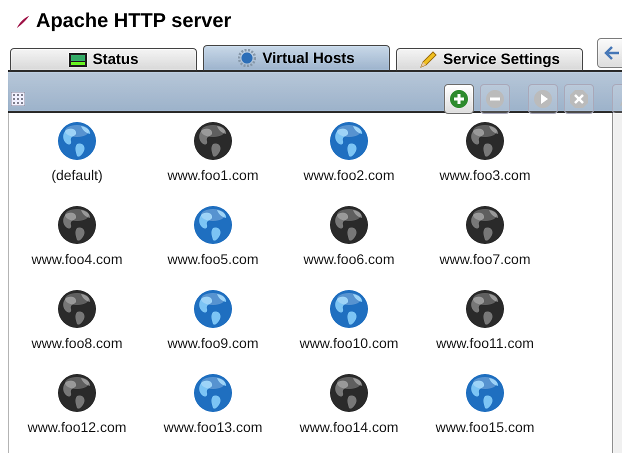  I want to click on host-name: www.foo4.com, so click(77, 259).